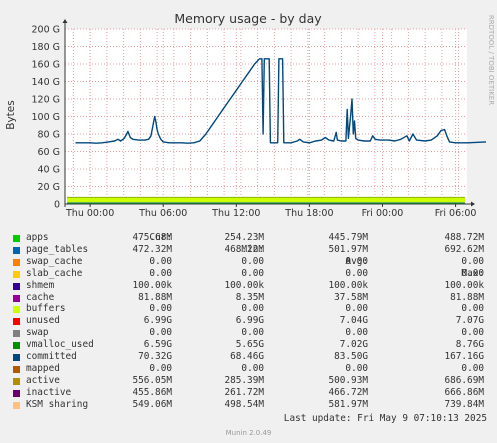  I want to click on legend-max-value: 81.88M, so click(467, 297).